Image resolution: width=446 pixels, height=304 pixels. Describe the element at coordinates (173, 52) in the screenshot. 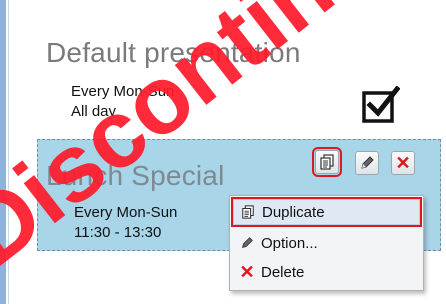

I see `item-title: Default presentation` at that location.